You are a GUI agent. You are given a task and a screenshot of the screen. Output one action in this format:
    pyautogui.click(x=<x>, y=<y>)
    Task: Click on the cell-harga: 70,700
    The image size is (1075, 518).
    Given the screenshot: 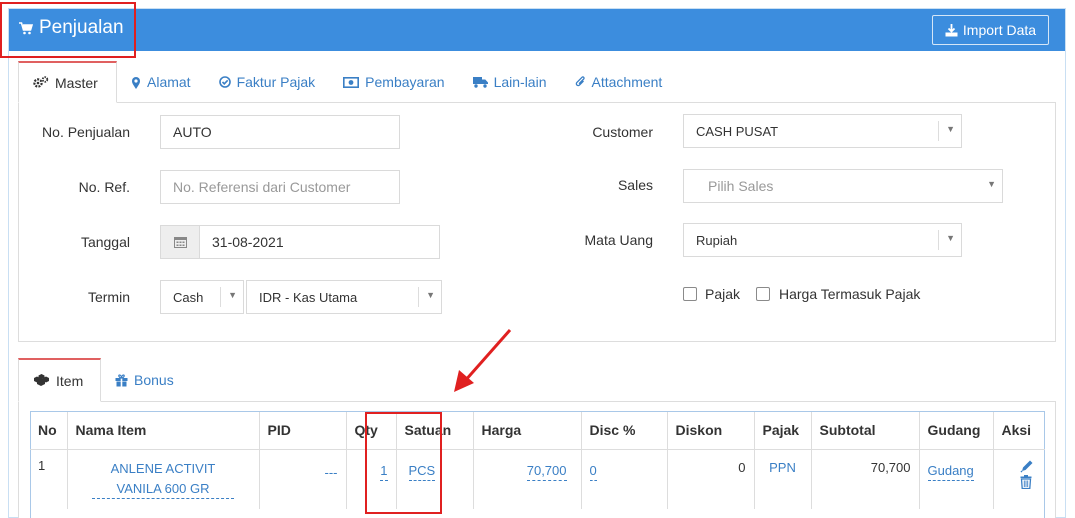 What is the action you would take?
    pyautogui.click(x=527, y=479)
    